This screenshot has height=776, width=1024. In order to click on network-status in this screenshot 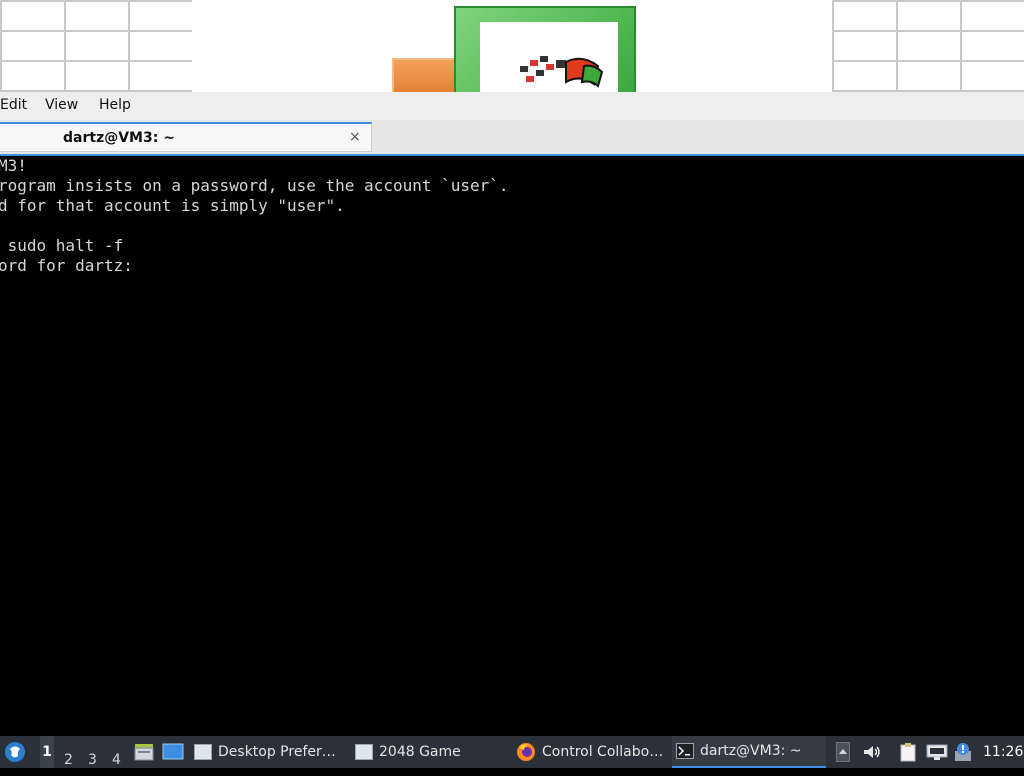, I will do `click(937, 752)`.